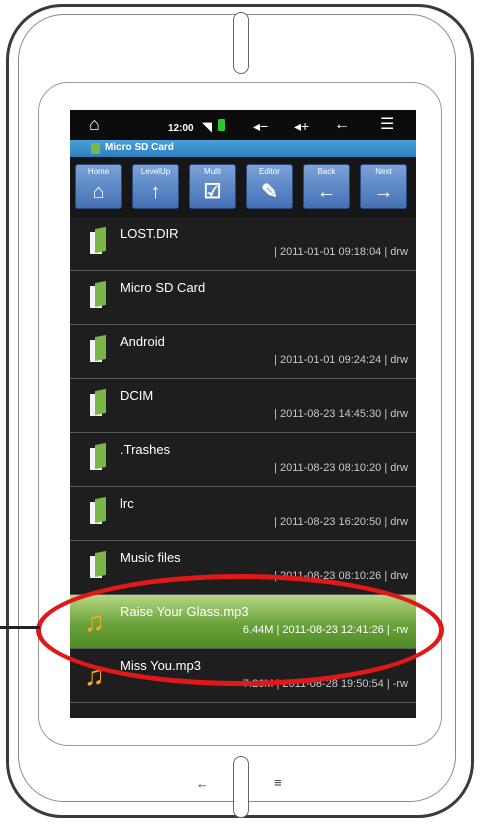 This screenshot has height=825, width=483. Describe the element at coordinates (137, 395) in the screenshot. I see `file-name: DCIM` at that location.